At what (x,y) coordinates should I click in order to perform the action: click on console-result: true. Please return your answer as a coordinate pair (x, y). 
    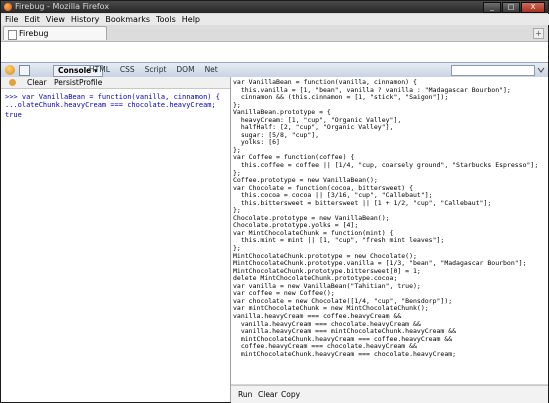
    Looking at the image, I should click on (13, 115).